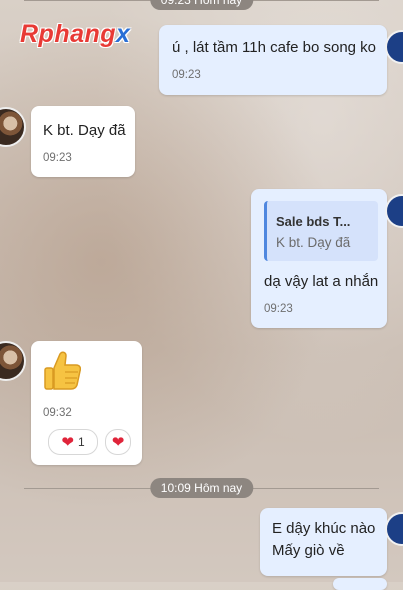  I want to click on add-reaction-button: ❤, so click(118, 442).